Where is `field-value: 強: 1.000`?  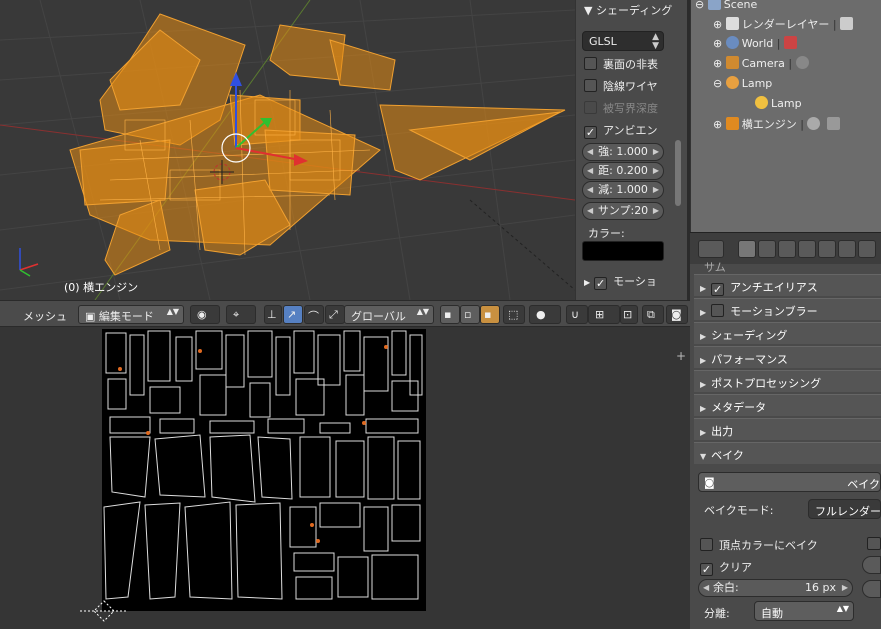
field-value: 強: 1.000 is located at coordinates (623, 151).